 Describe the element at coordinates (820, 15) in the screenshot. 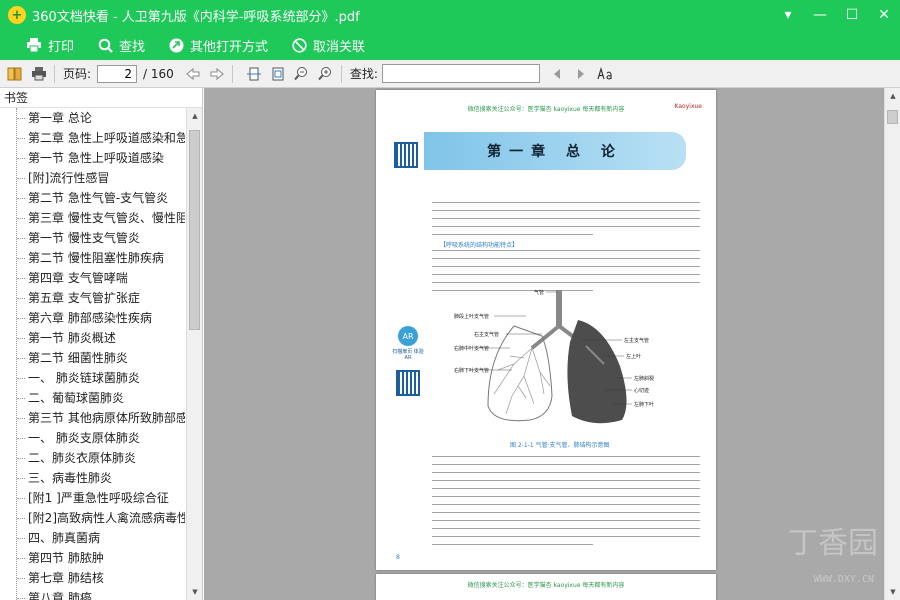

I see `minimize-button: —` at that location.